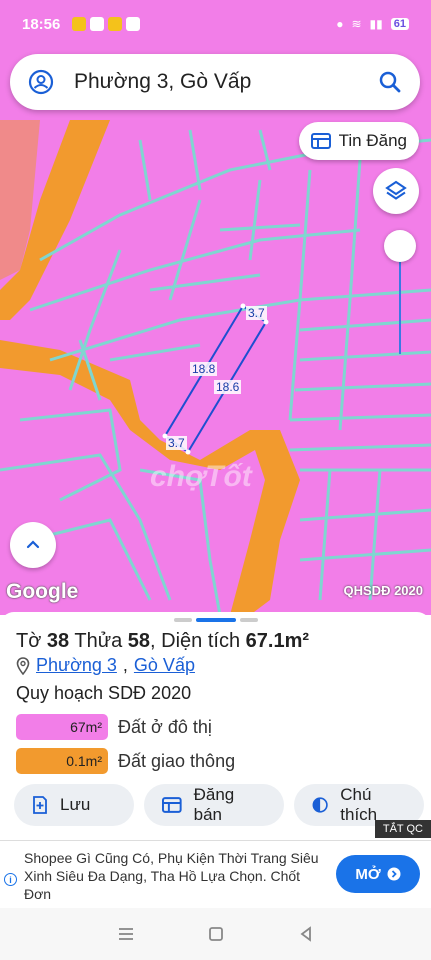 The height and width of the screenshot is (960, 431). Describe the element at coordinates (10, 879) in the screenshot. I see `info-icon: i` at that location.